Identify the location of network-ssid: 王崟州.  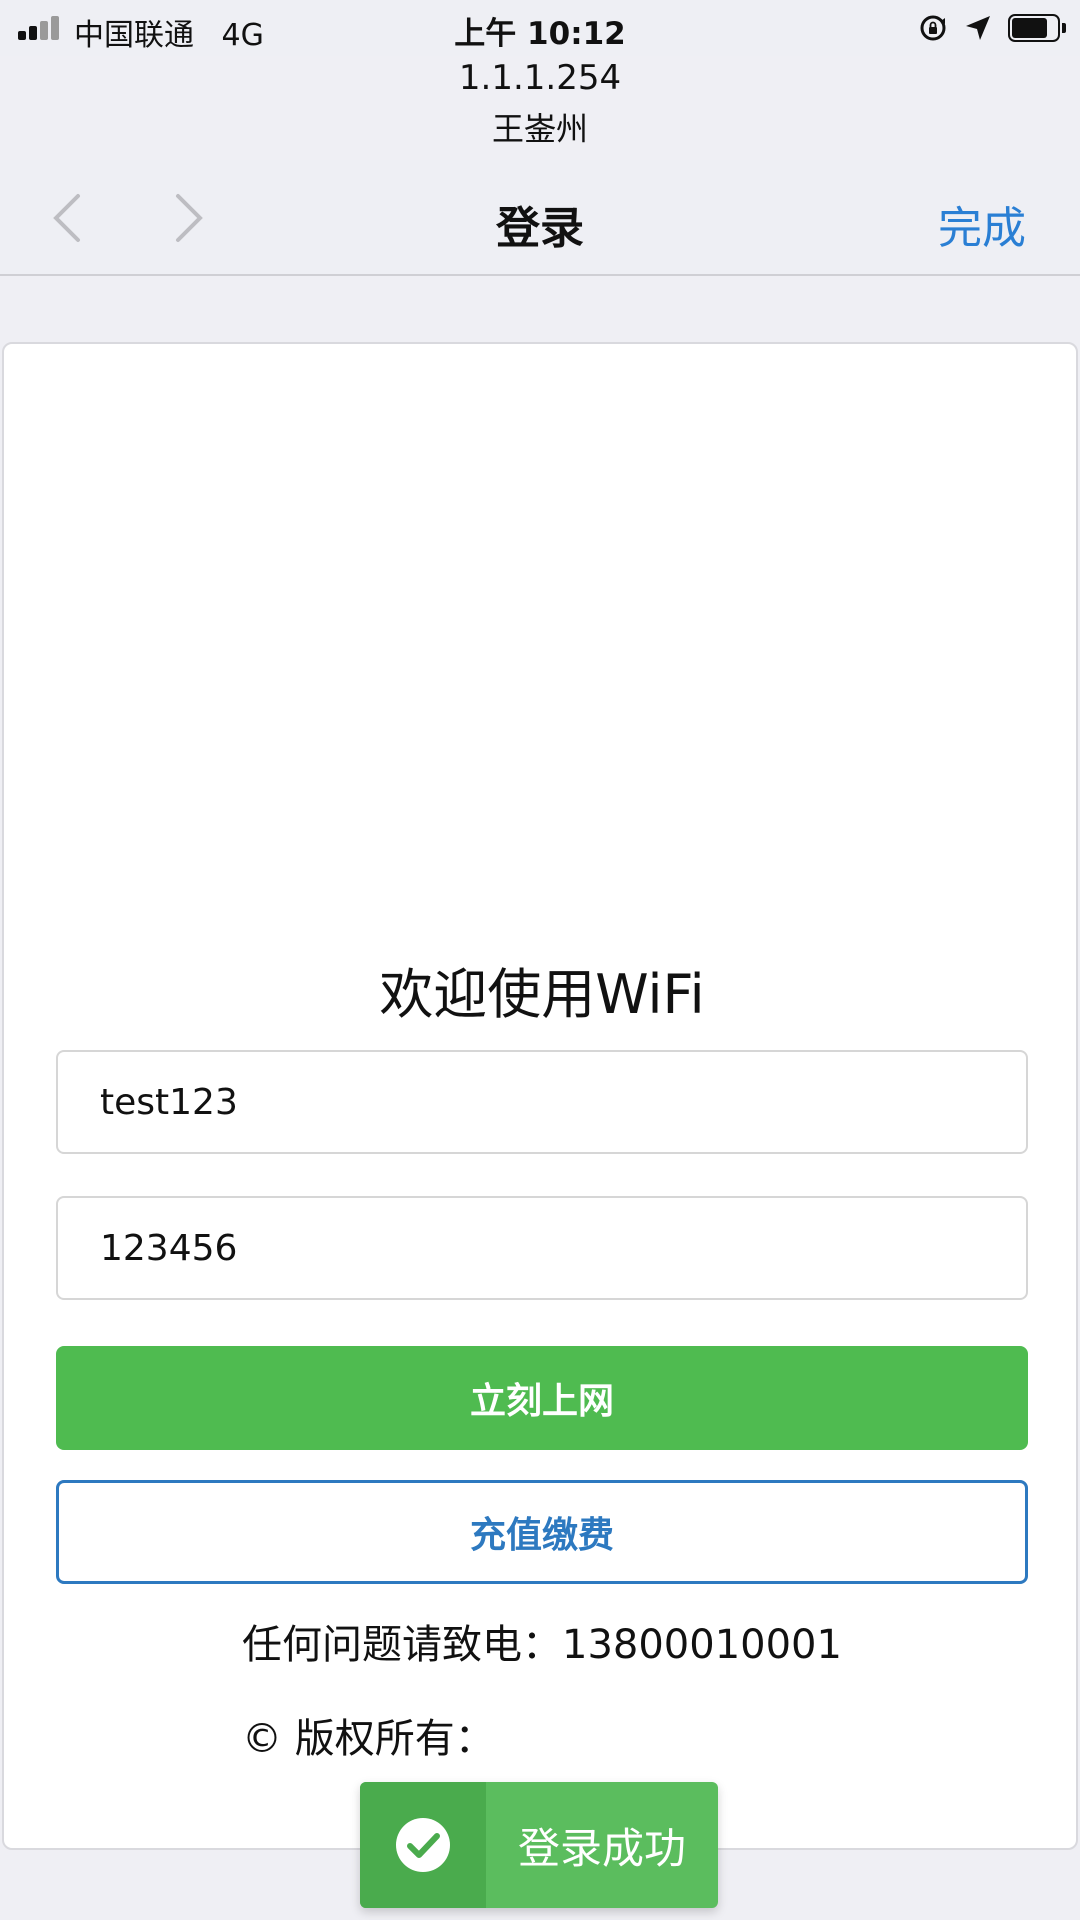
(539, 129).